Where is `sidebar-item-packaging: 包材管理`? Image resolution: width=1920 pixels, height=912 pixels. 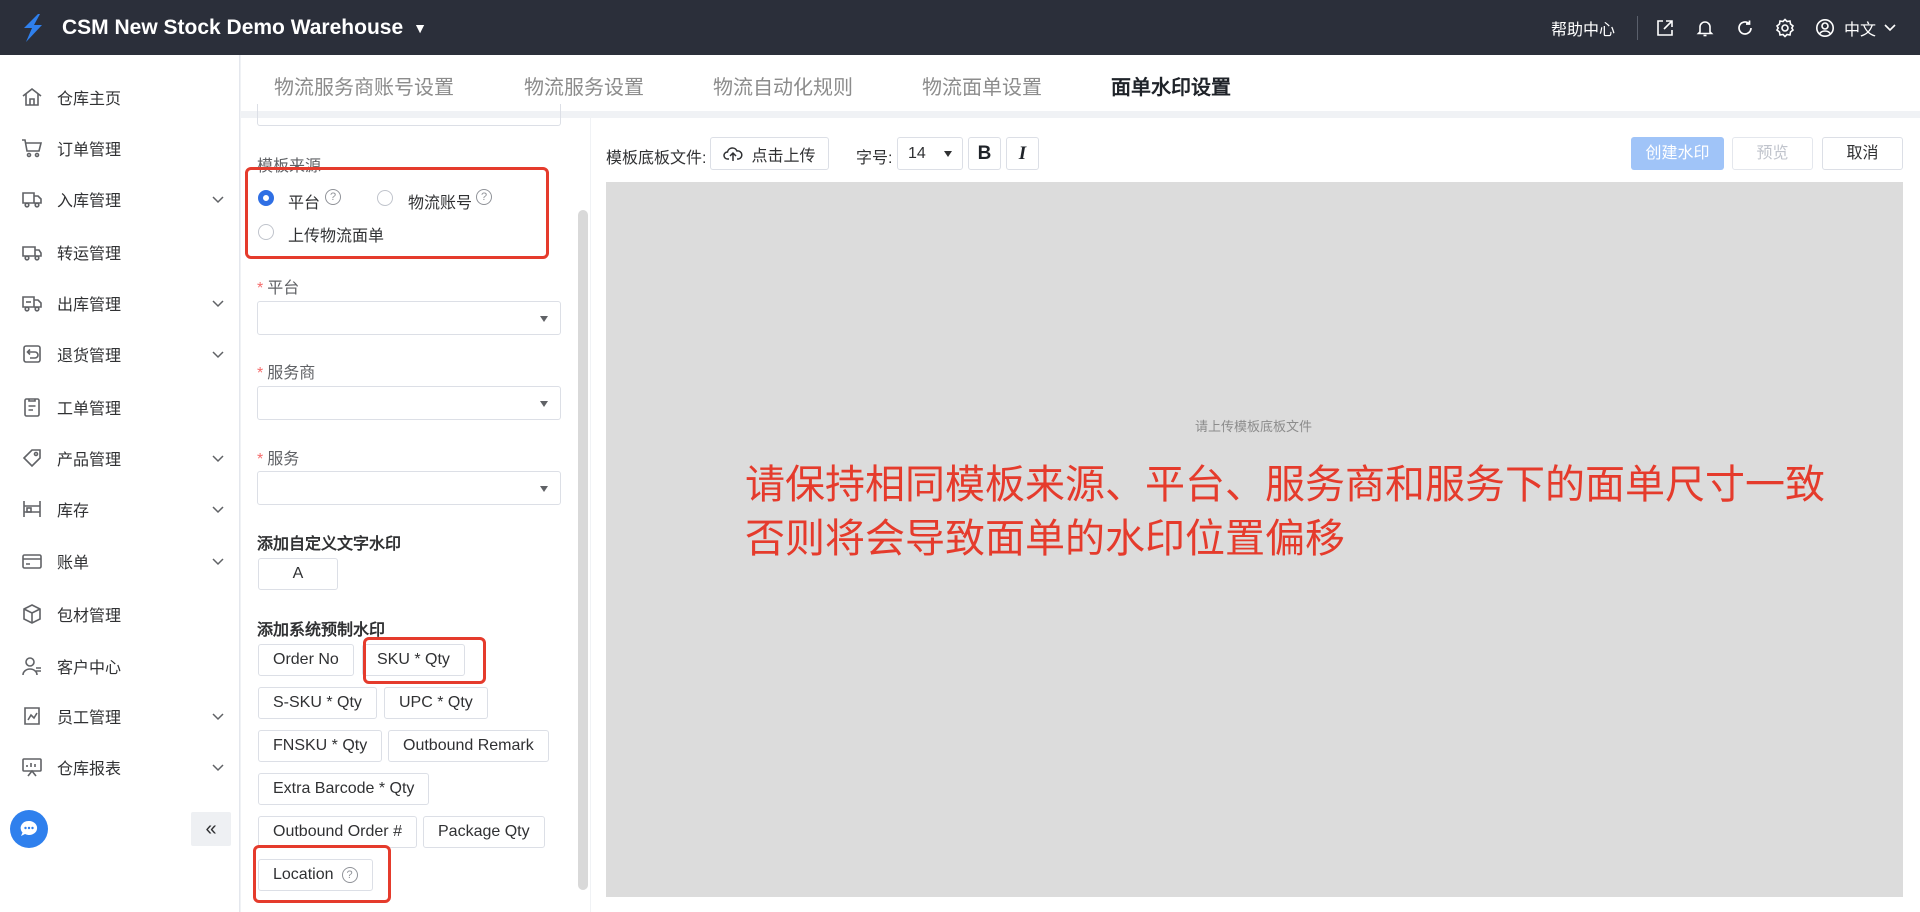
sidebar-item-packaging: 包材管理 is located at coordinates (120, 614).